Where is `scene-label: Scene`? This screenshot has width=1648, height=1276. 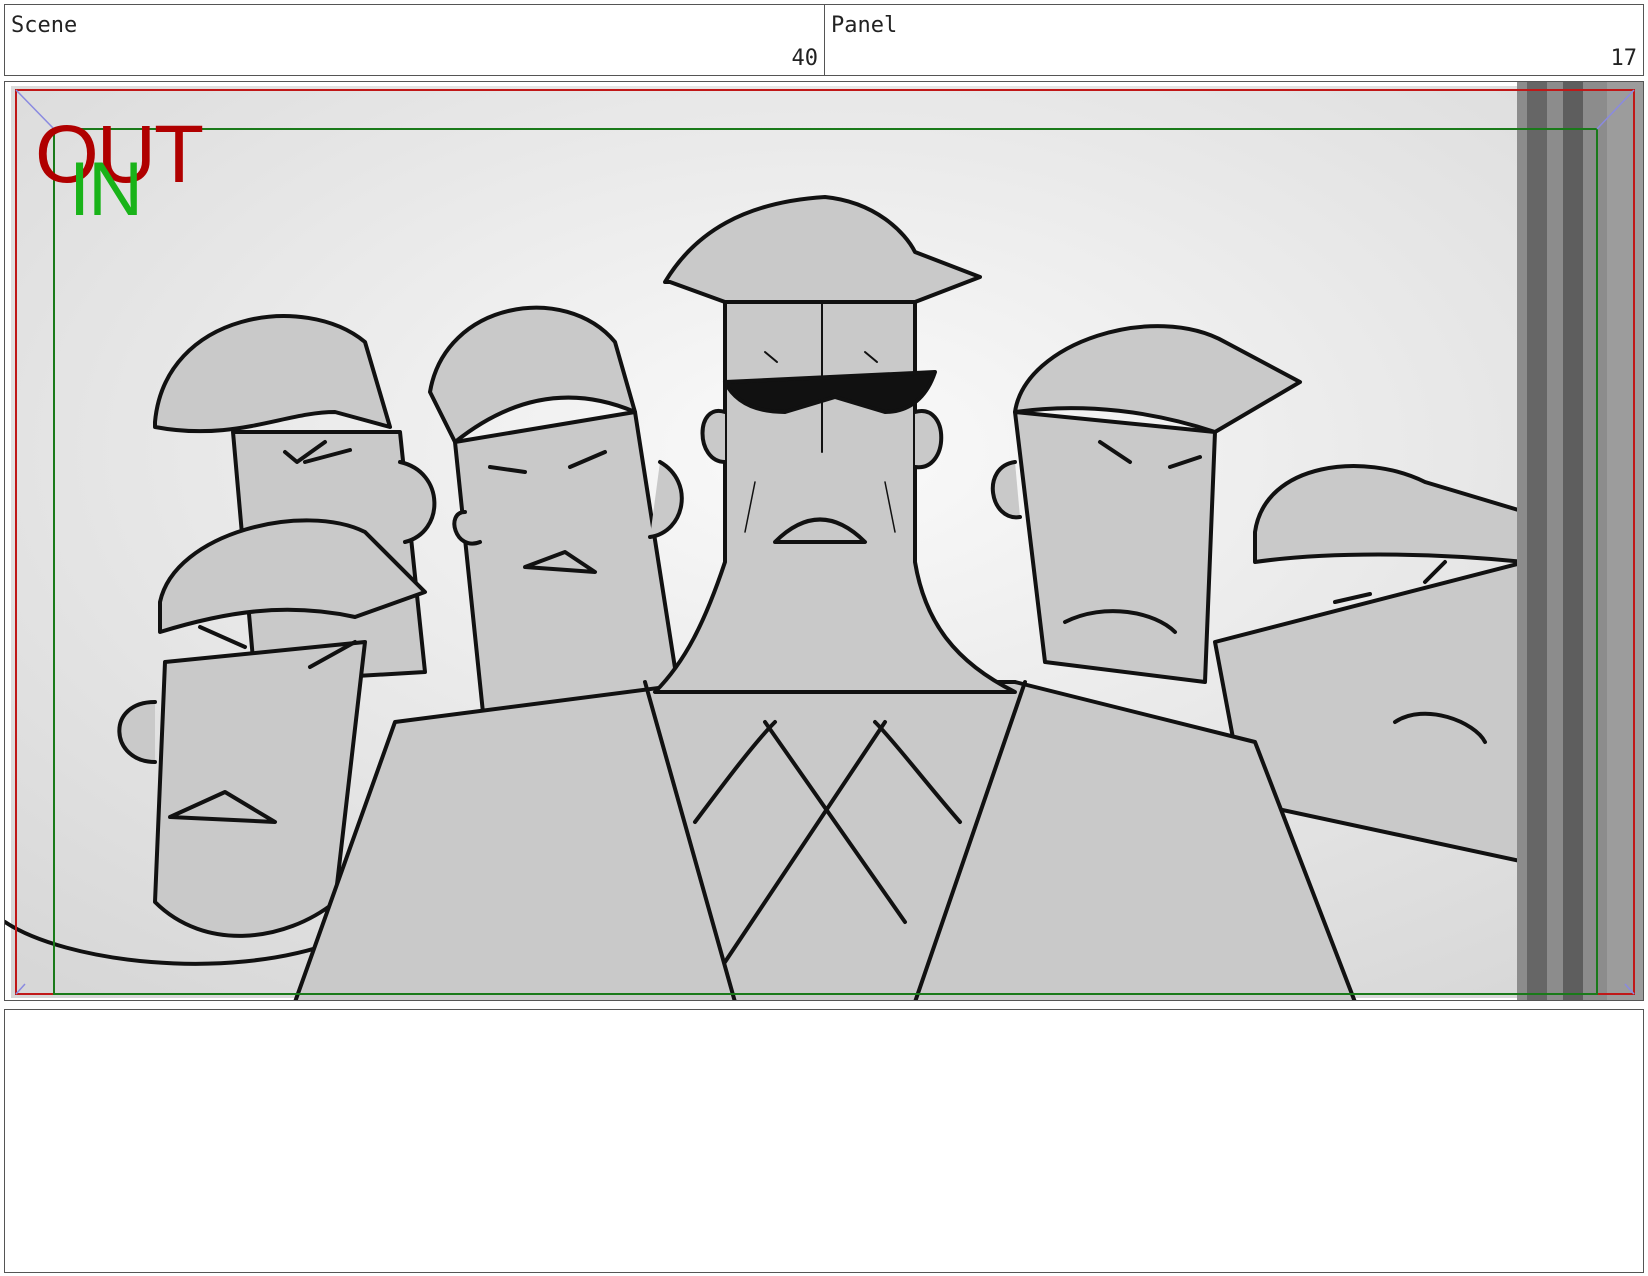
scene-label: Scene is located at coordinates (44, 25).